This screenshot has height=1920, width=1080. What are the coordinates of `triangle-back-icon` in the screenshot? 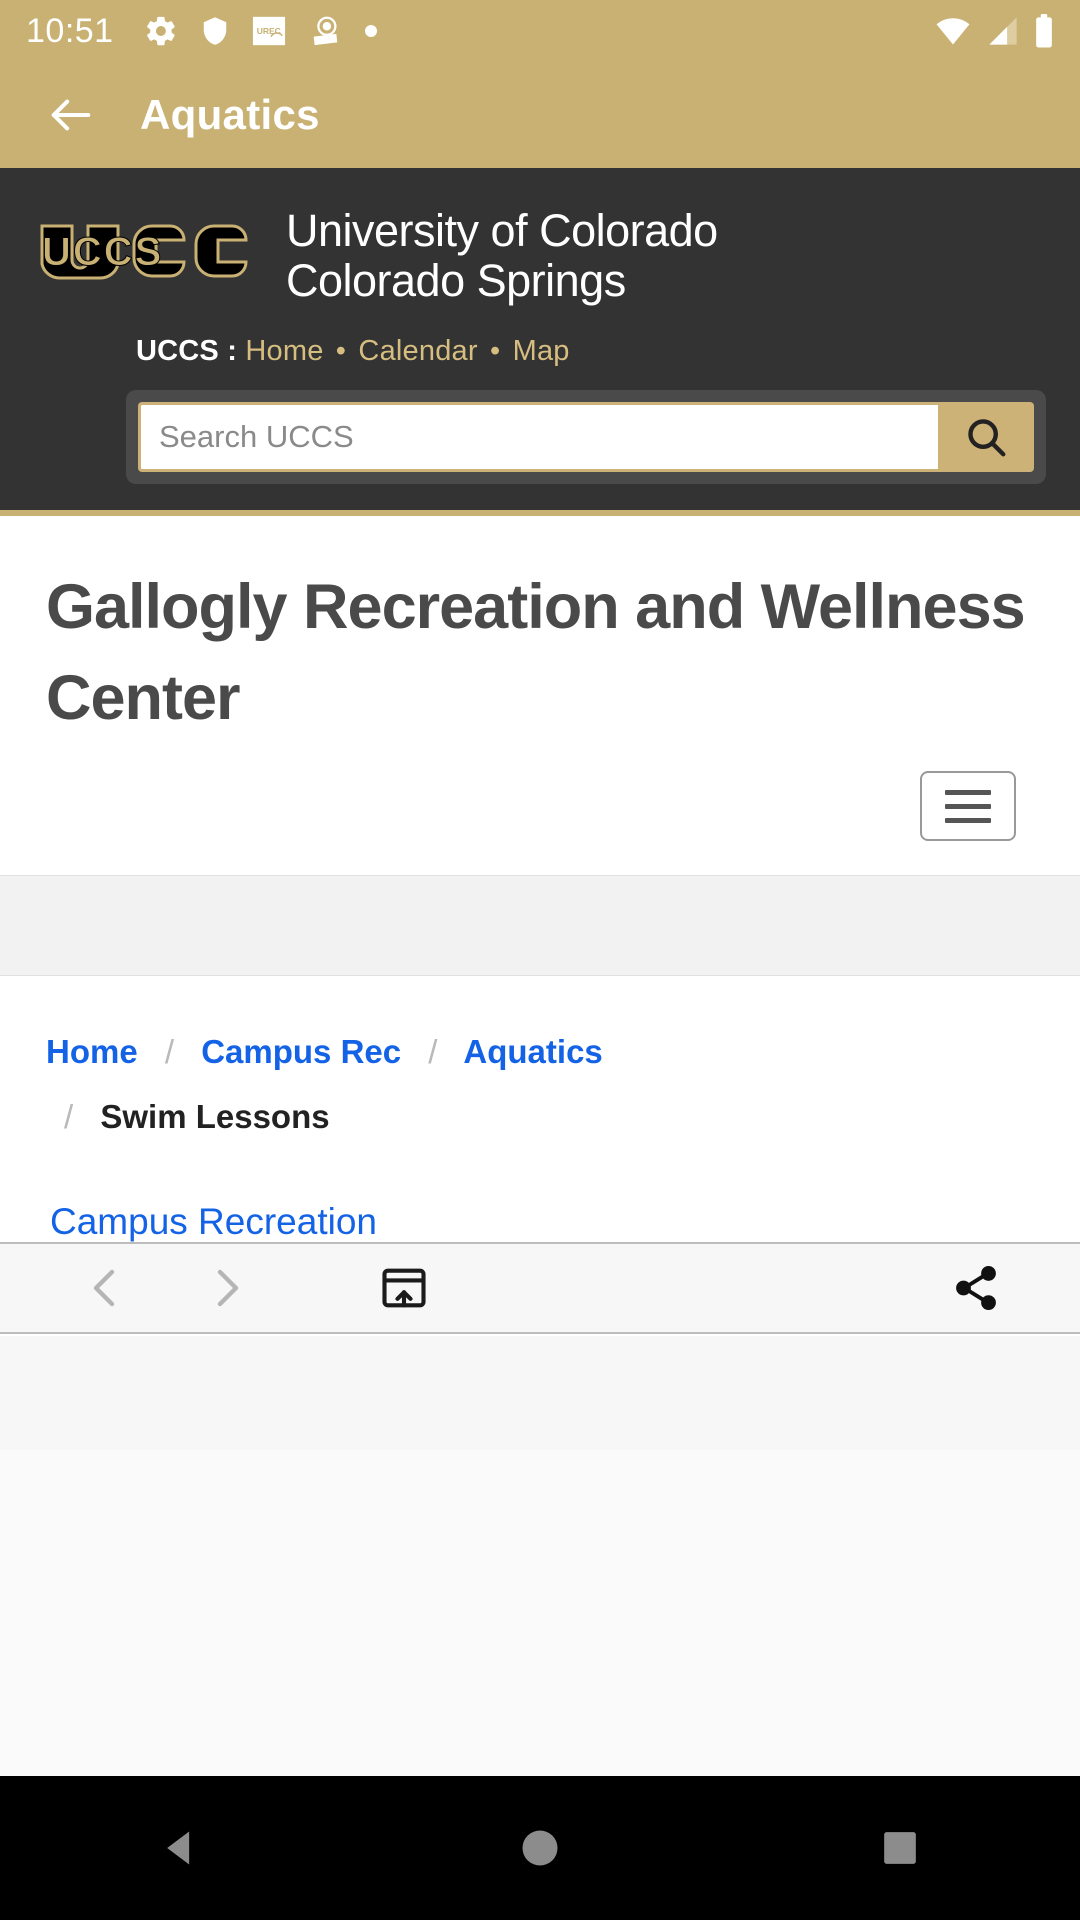 It's located at (178, 1848).